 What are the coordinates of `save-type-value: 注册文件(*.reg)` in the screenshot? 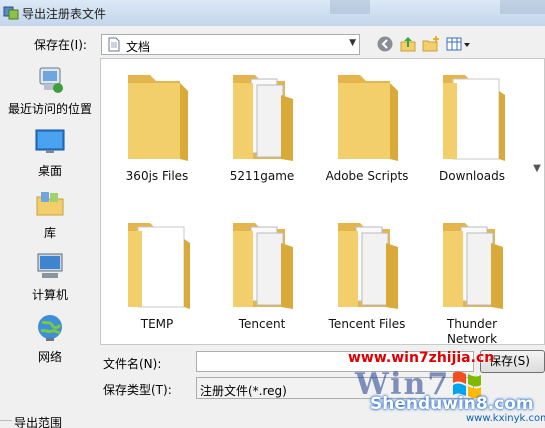 It's located at (243, 391).